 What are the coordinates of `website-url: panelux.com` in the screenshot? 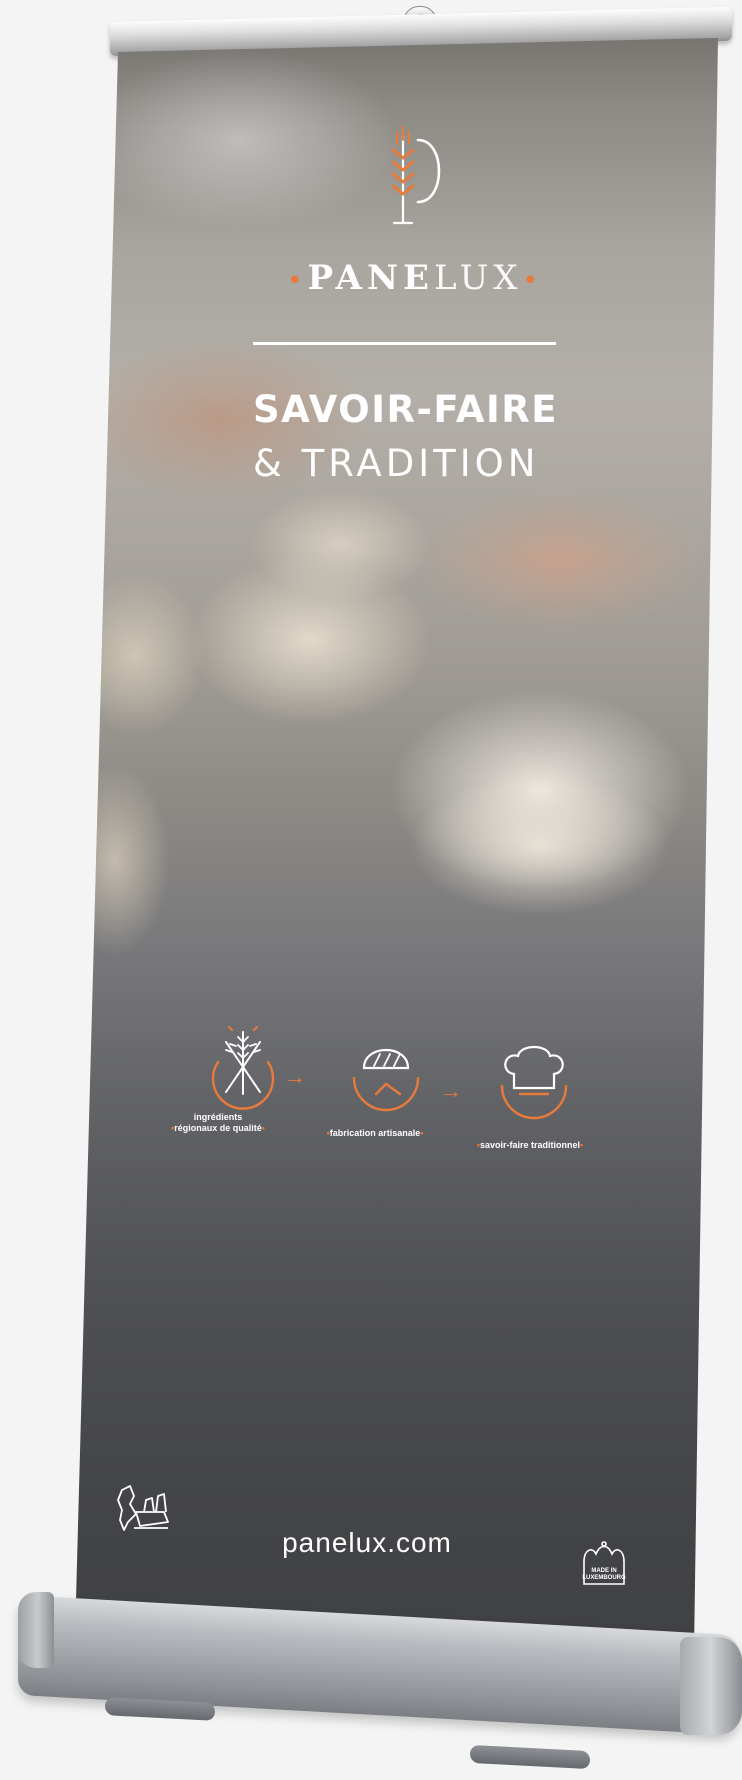 It's located at (367, 1543).